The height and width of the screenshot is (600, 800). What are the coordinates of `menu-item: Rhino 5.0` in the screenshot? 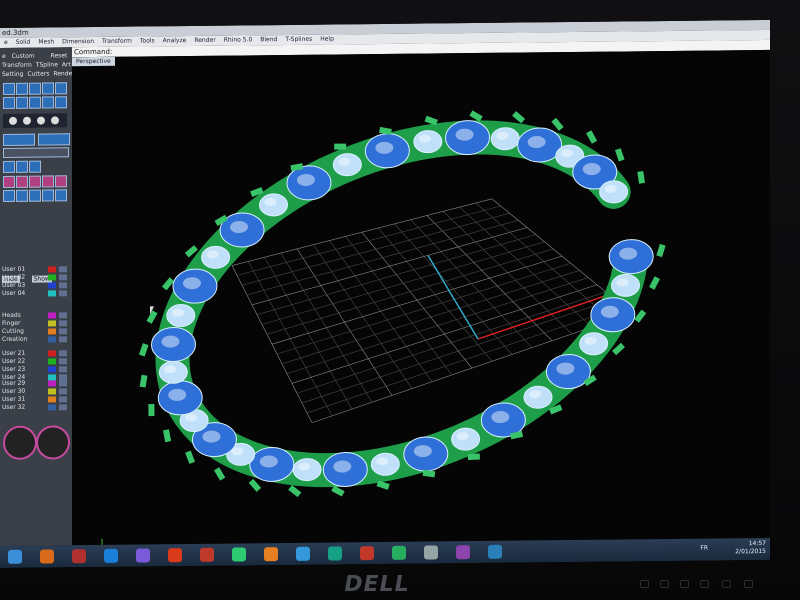 It's located at (238, 39).